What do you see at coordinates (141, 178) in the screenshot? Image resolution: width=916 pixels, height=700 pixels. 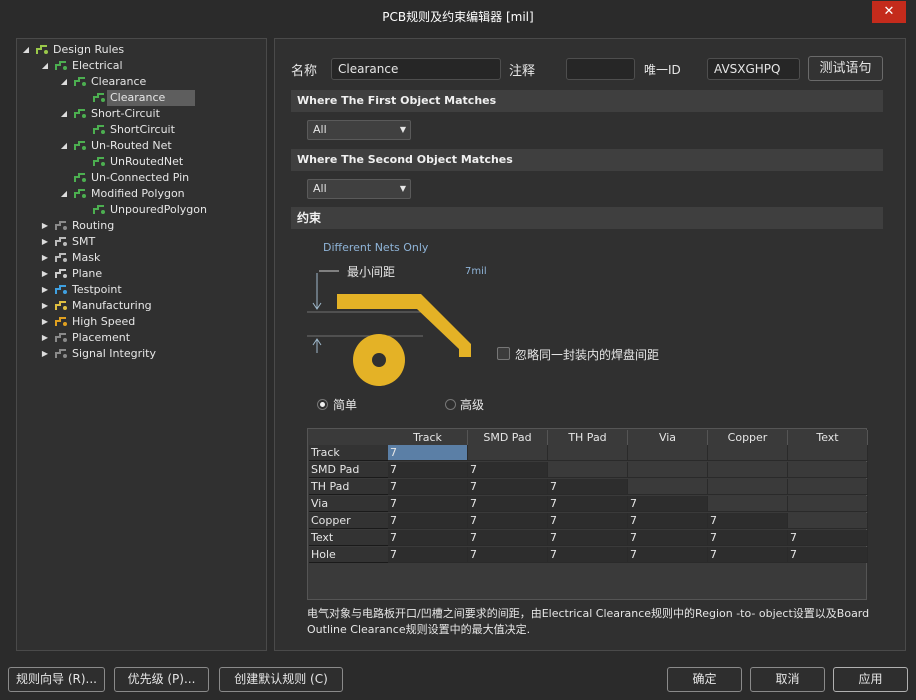 I see `tree-item: Un-Connected Pin` at bounding box center [141, 178].